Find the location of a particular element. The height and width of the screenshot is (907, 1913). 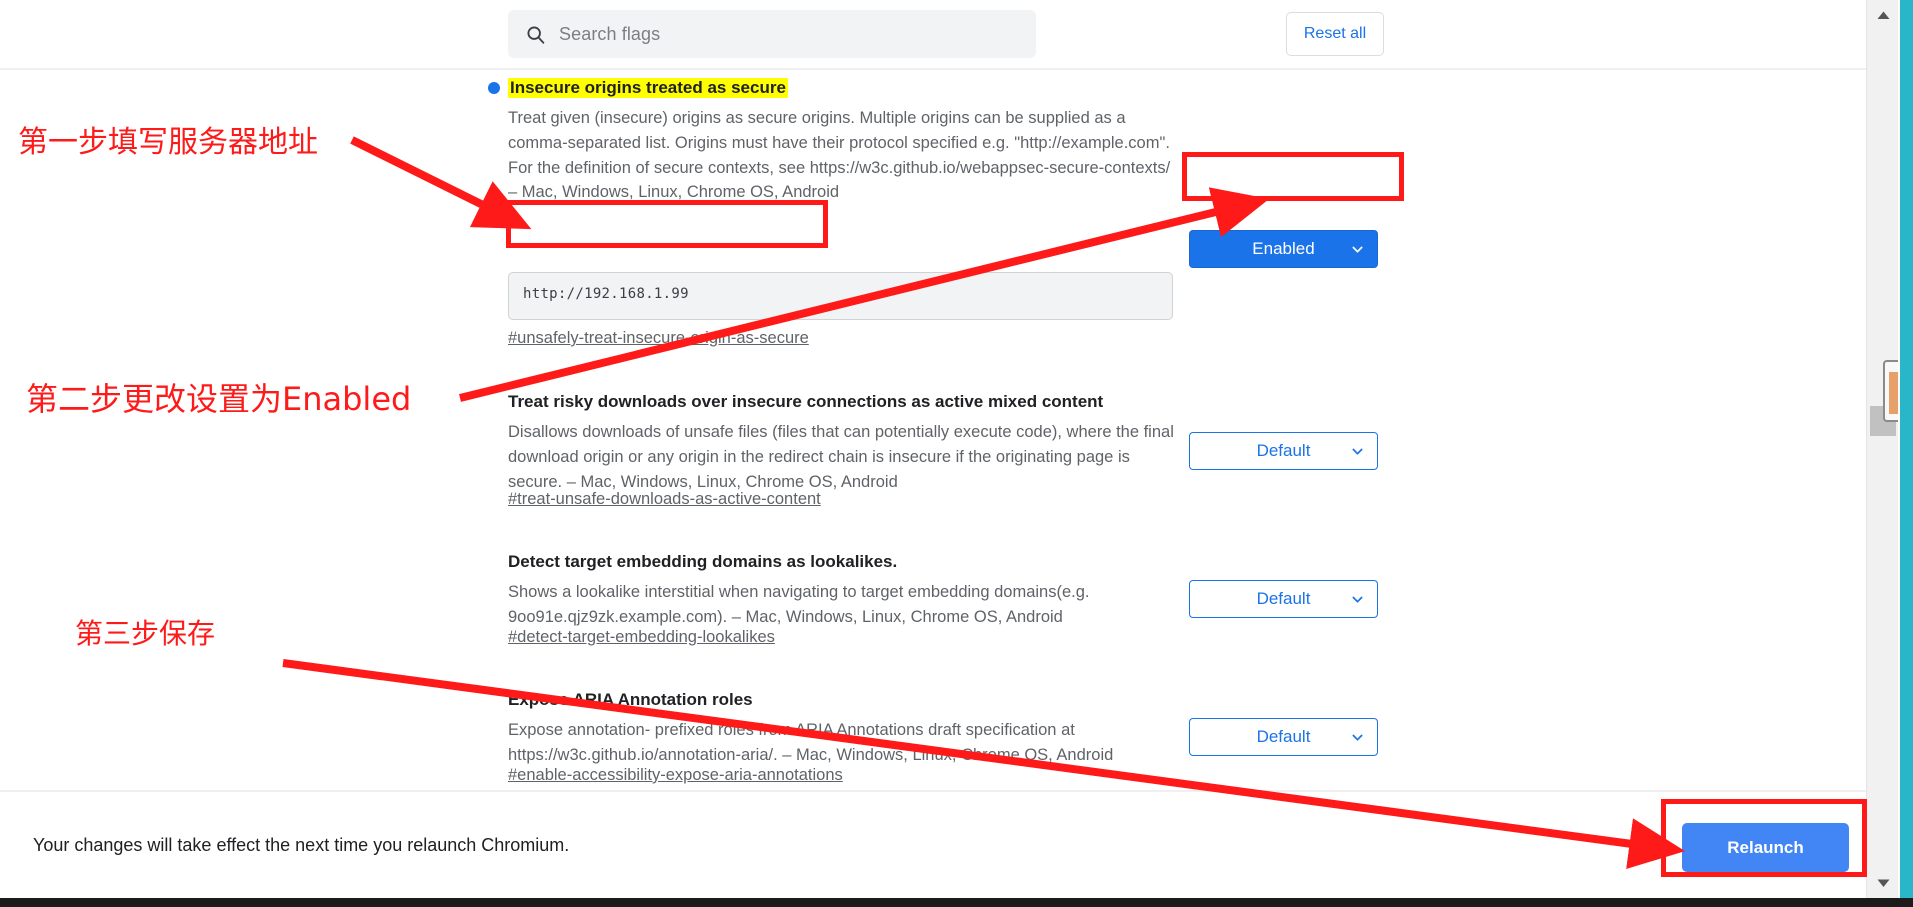

window-bottom-strip is located at coordinates (956, 902).